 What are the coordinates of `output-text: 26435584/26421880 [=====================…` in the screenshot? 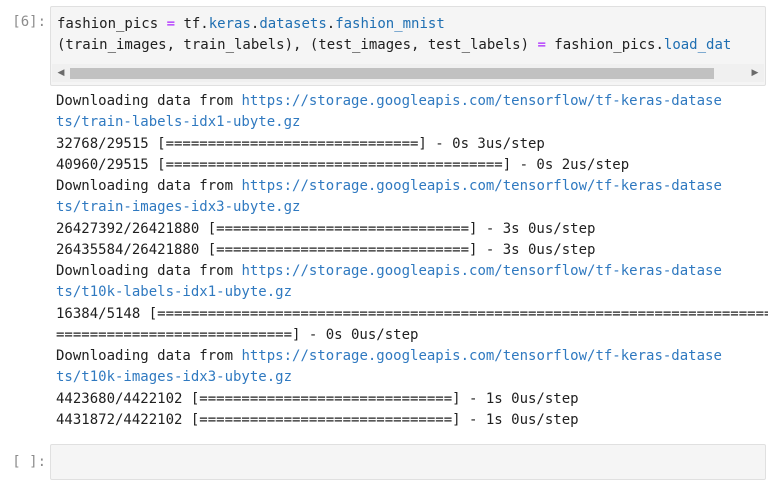 It's located at (326, 249).